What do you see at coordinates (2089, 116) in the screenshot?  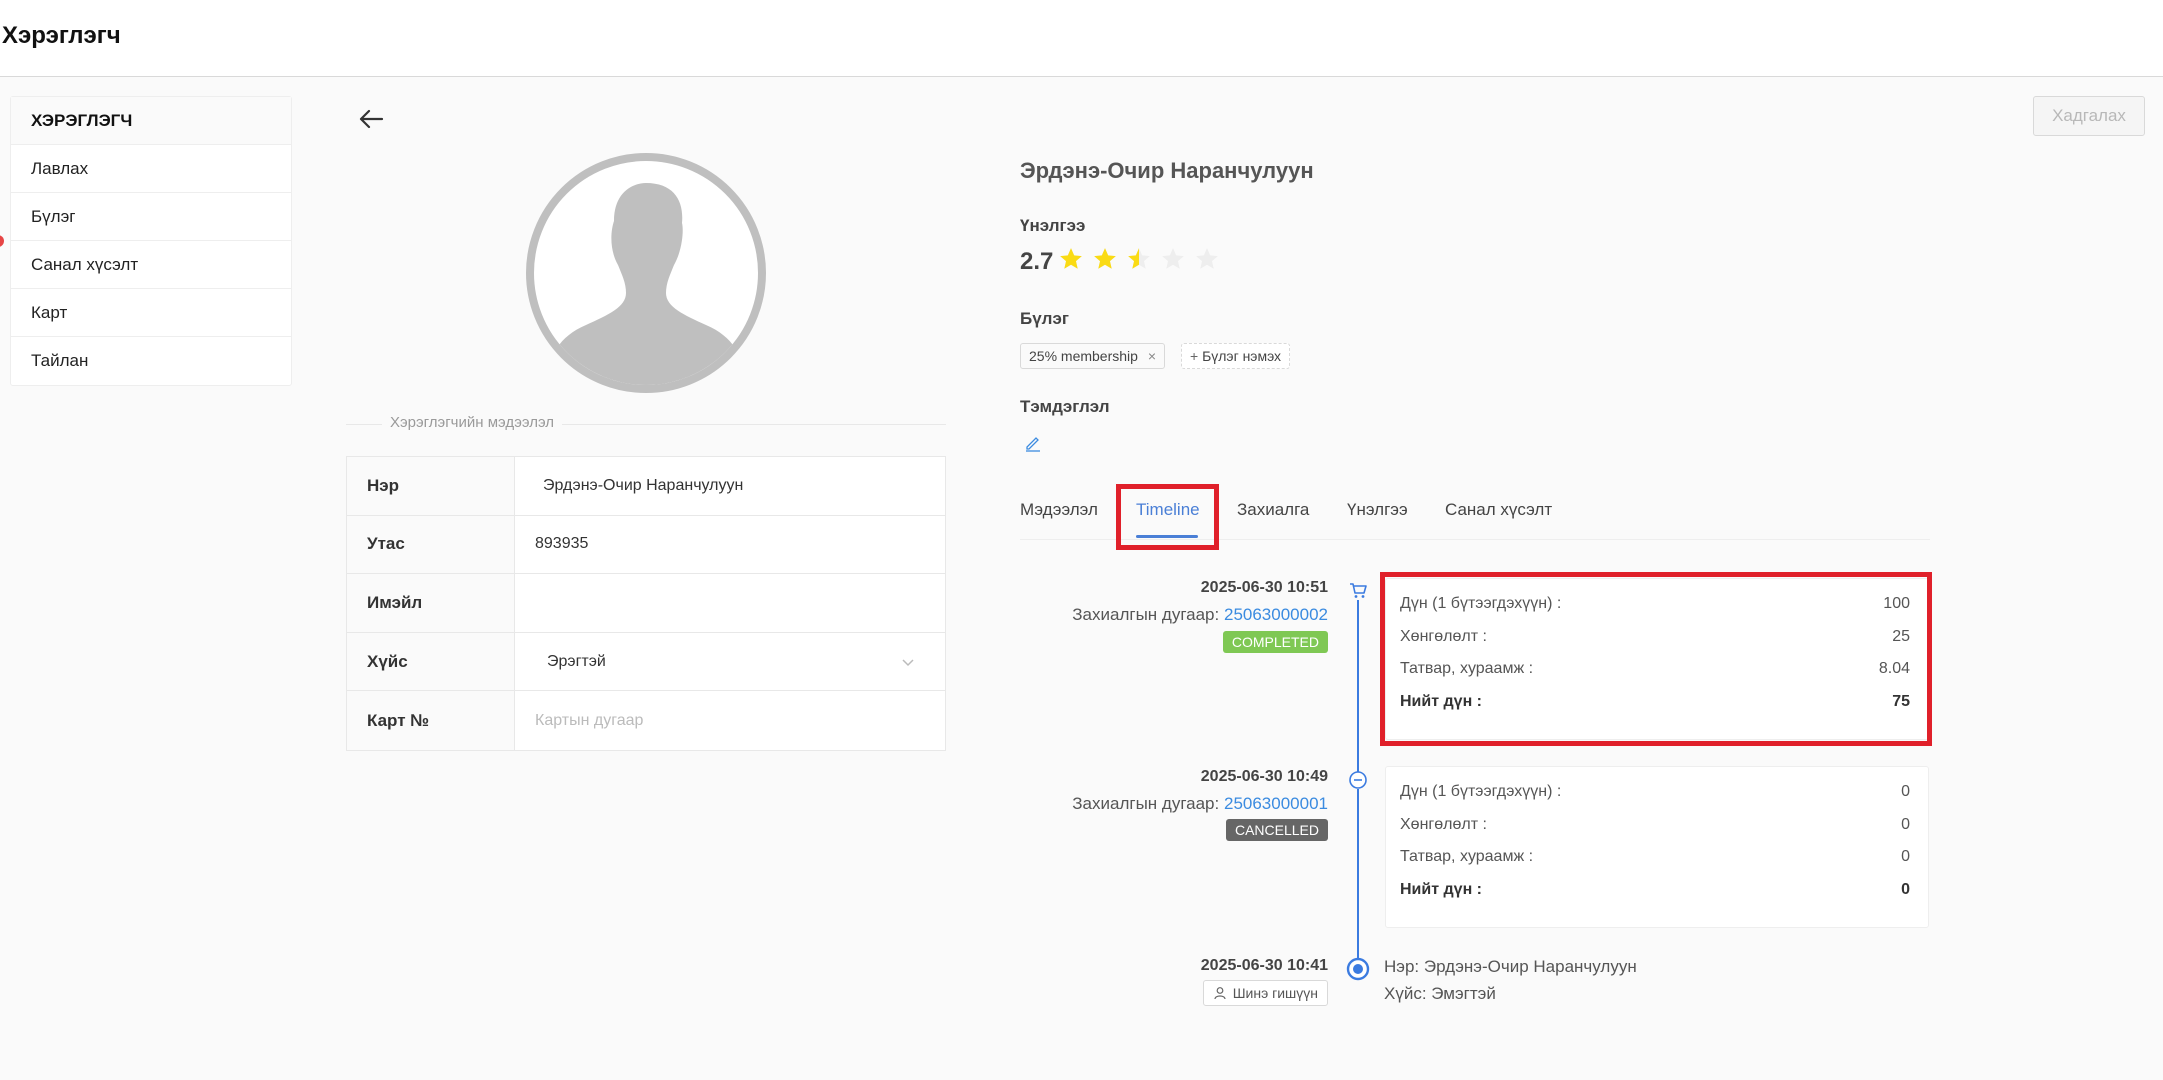 I see `save-button: Хадгалах` at bounding box center [2089, 116].